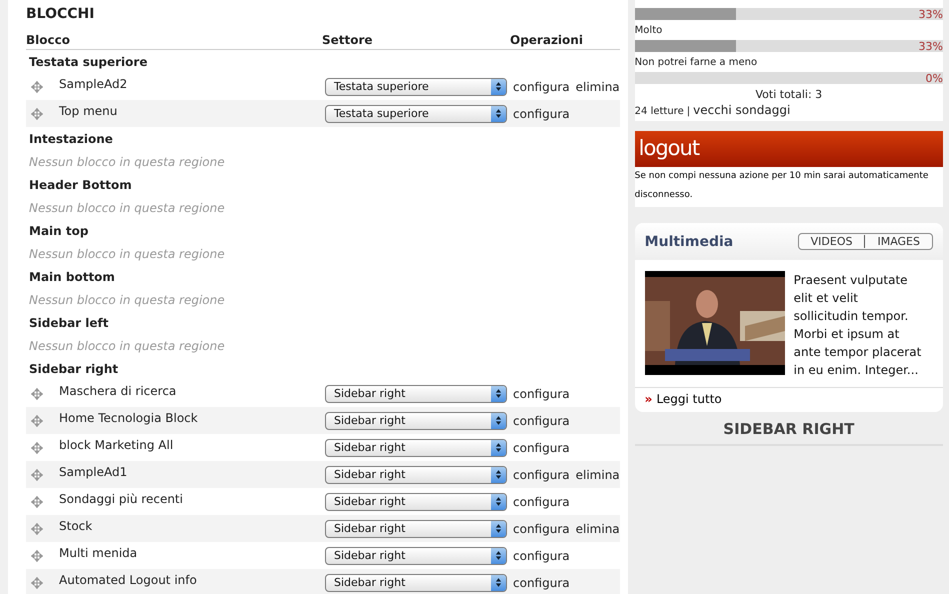 The height and width of the screenshot is (594, 949). What do you see at coordinates (48, 40) in the screenshot?
I see `column-header: Blocco` at bounding box center [48, 40].